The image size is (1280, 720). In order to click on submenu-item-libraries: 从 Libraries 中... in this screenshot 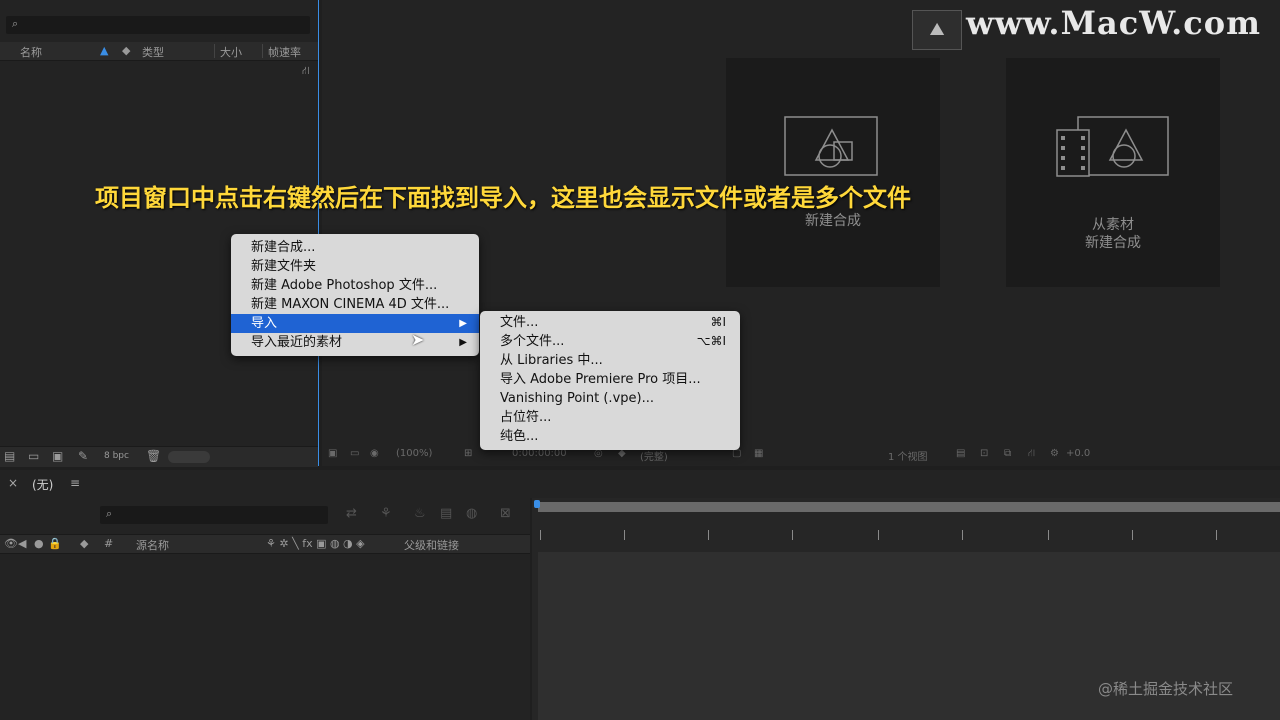, I will do `click(610, 360)`.